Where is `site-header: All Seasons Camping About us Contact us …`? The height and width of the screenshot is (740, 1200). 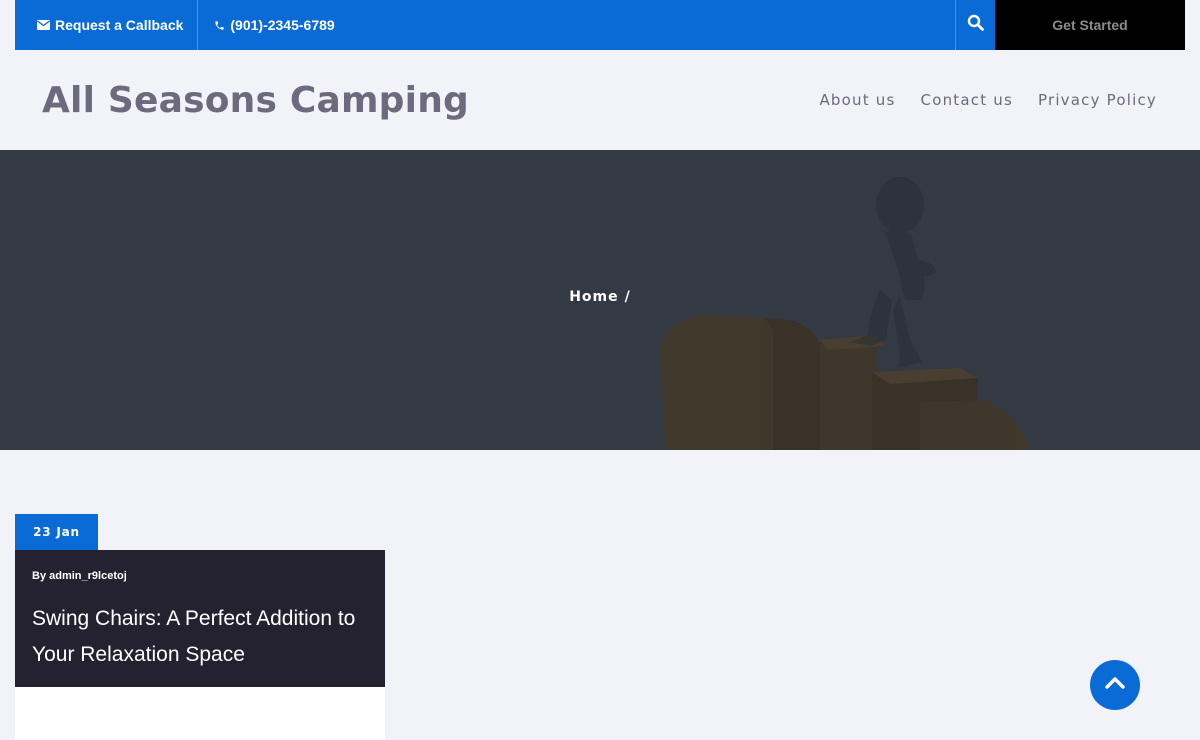 site-header: All Seasons Camping About us Contact us … is located at coordinates (600, 100).